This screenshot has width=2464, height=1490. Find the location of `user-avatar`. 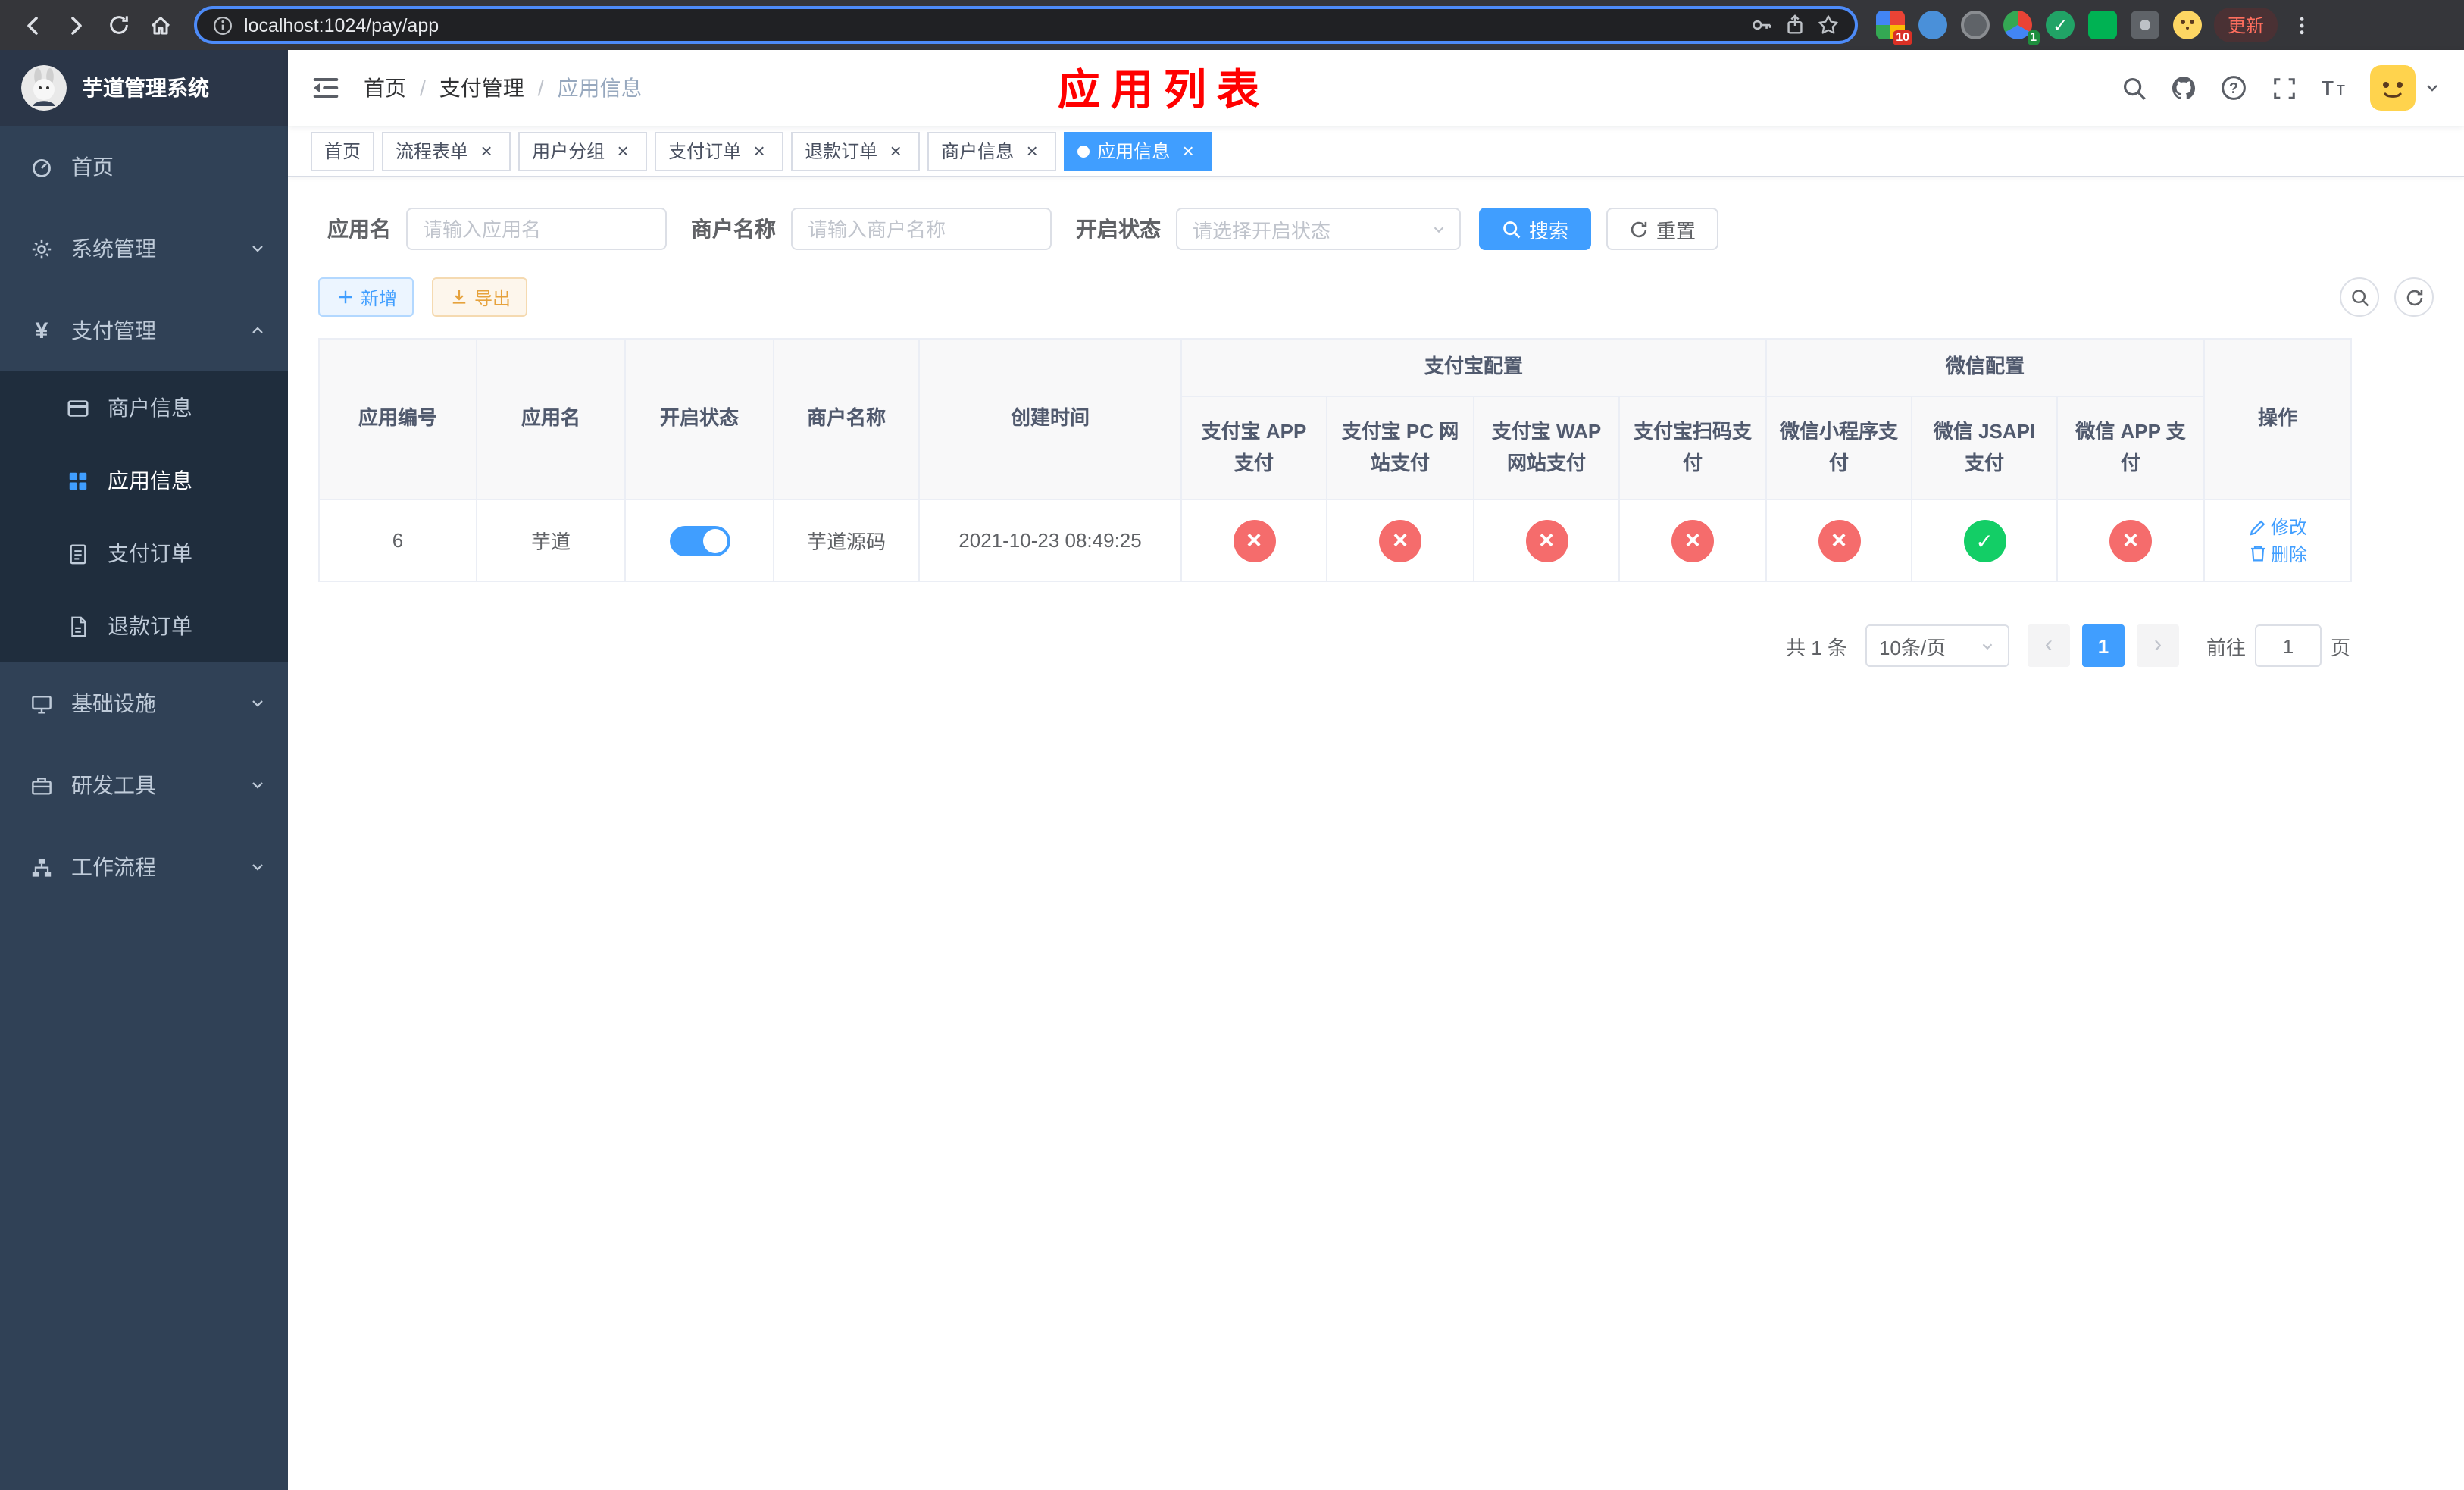

user-avatar is located at coordinates (2393, 88).